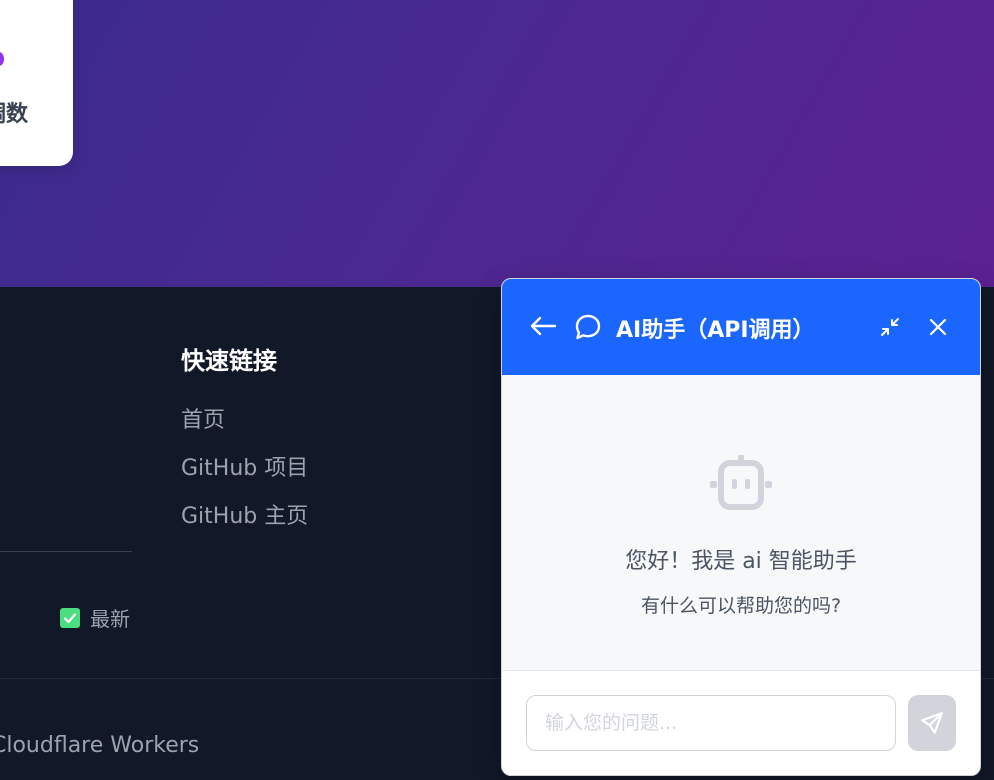 This screenshot has width=994, height=780. I want to click on footer-link-home: 首页, so click(203, 418).